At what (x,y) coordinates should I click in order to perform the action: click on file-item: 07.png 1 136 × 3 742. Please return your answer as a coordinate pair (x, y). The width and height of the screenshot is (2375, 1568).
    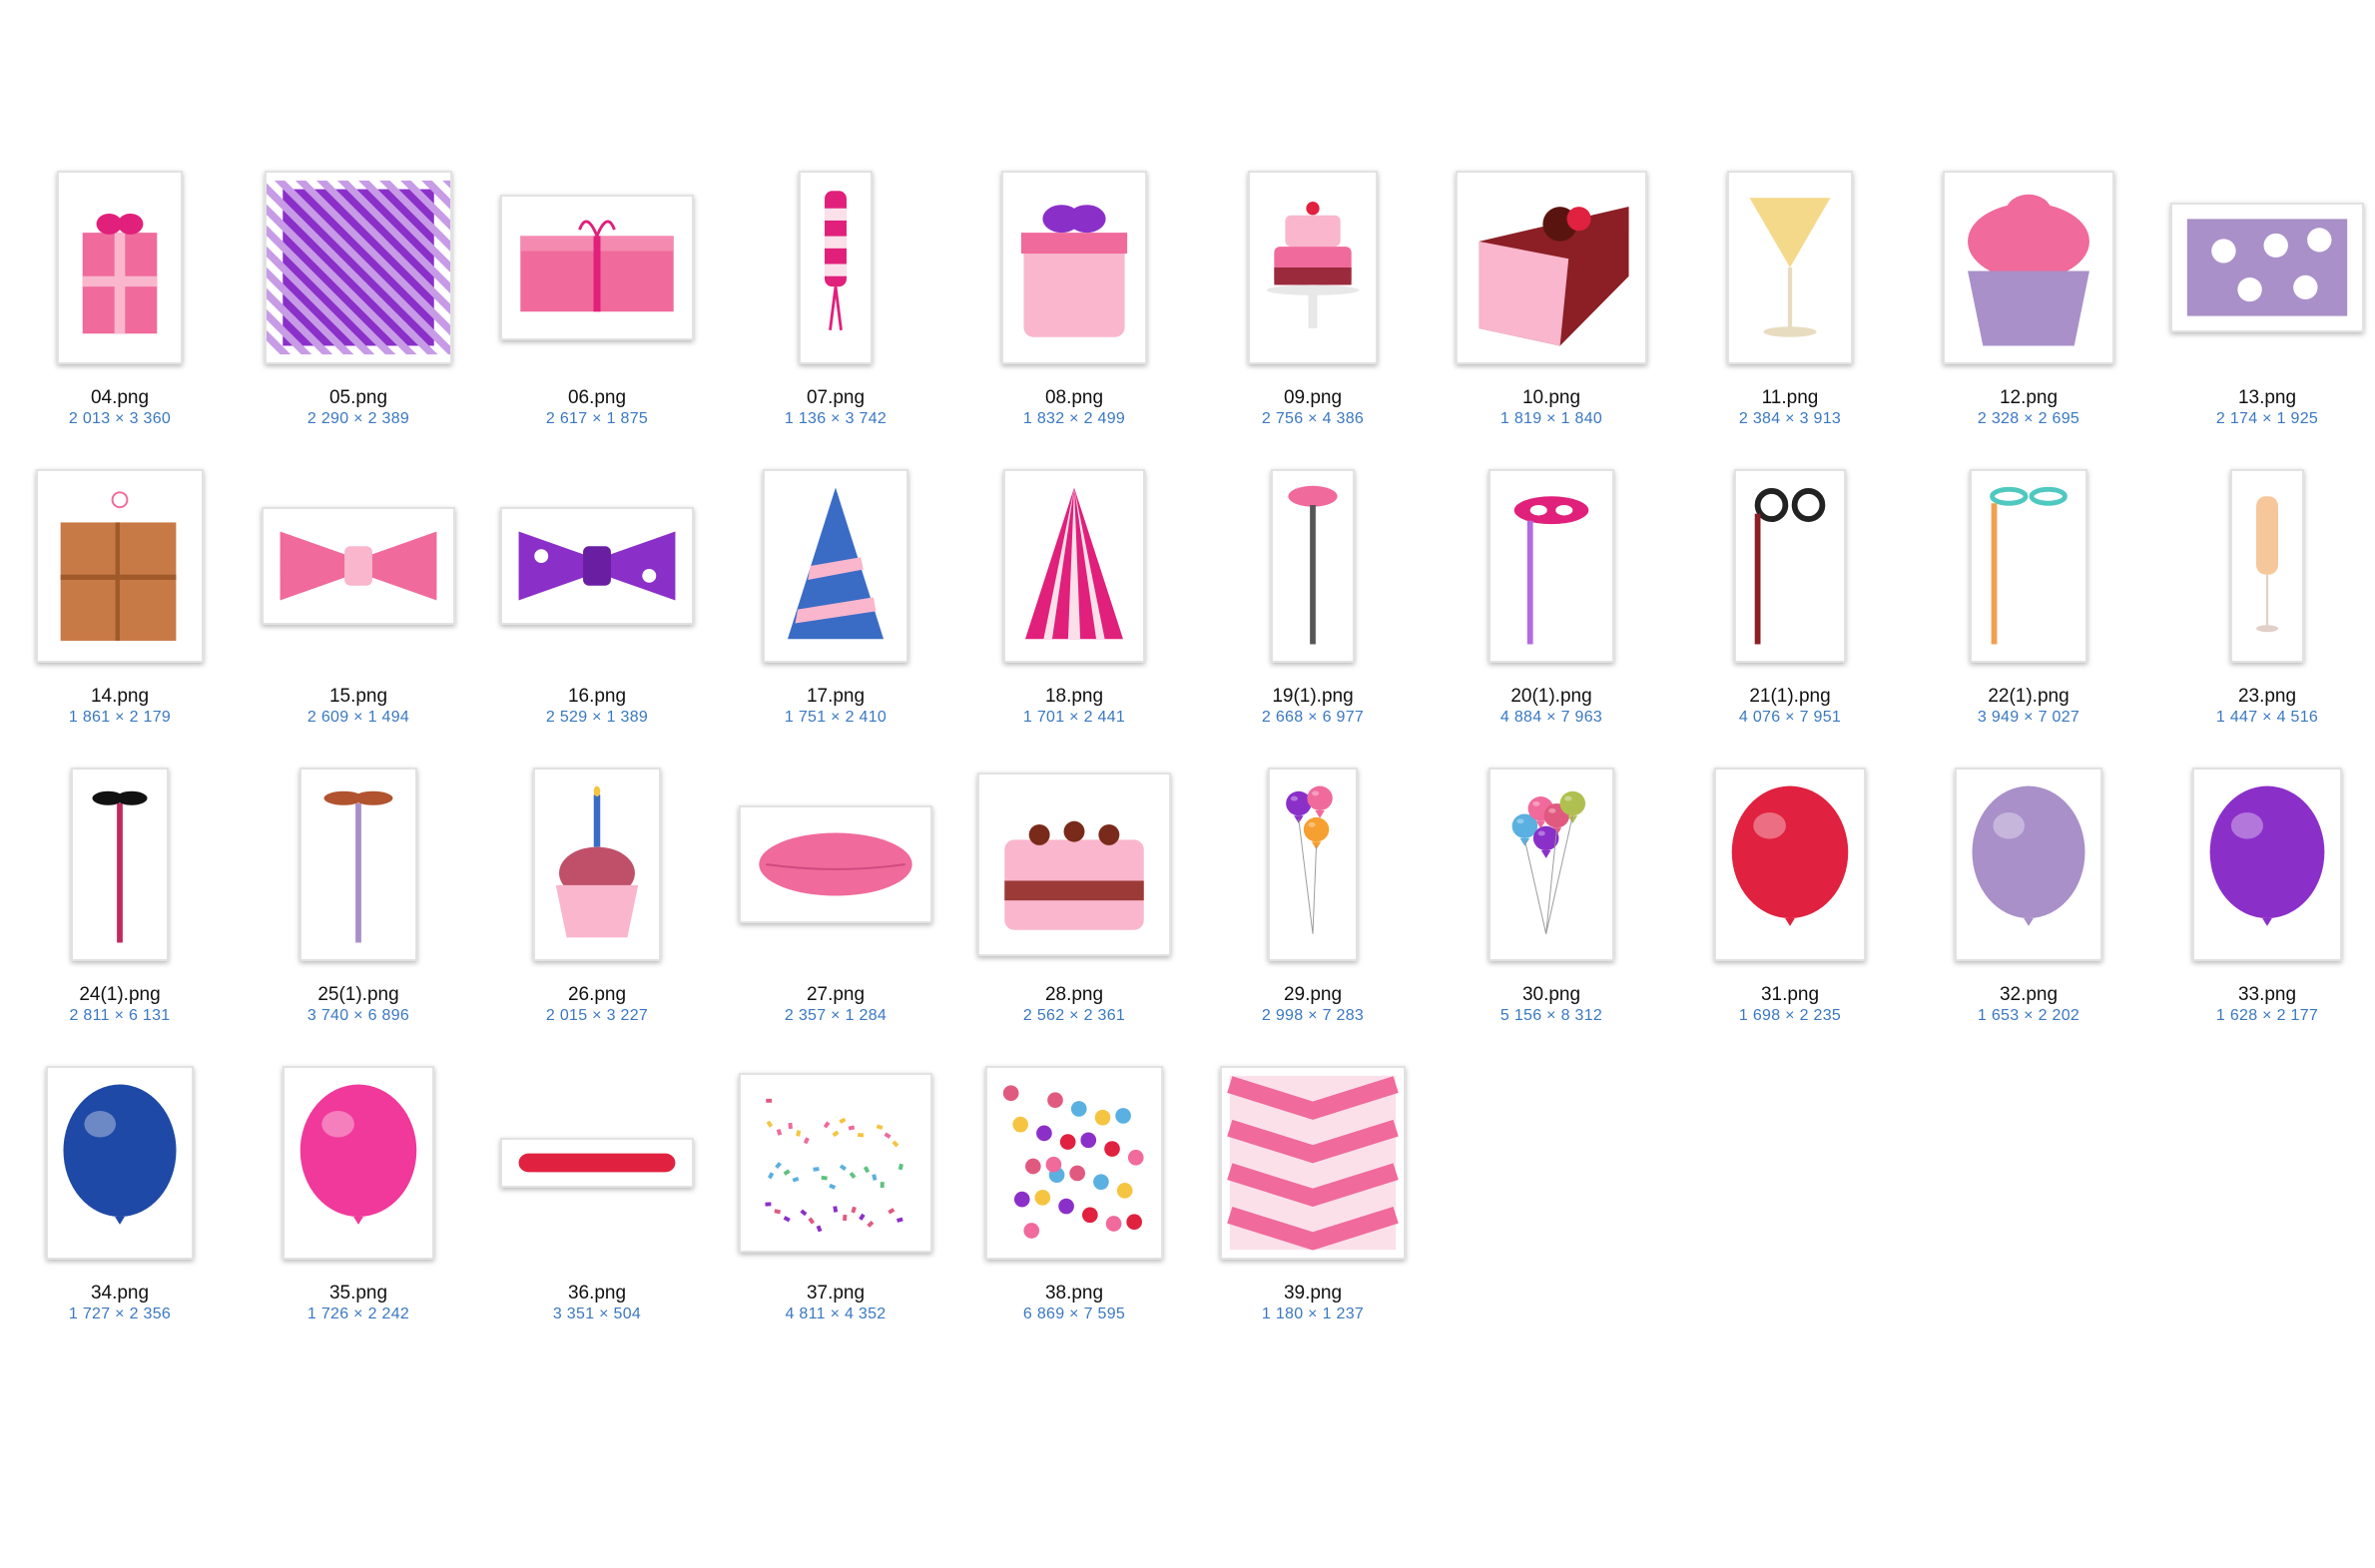
    Looking at the image, I should click on (835, 307).